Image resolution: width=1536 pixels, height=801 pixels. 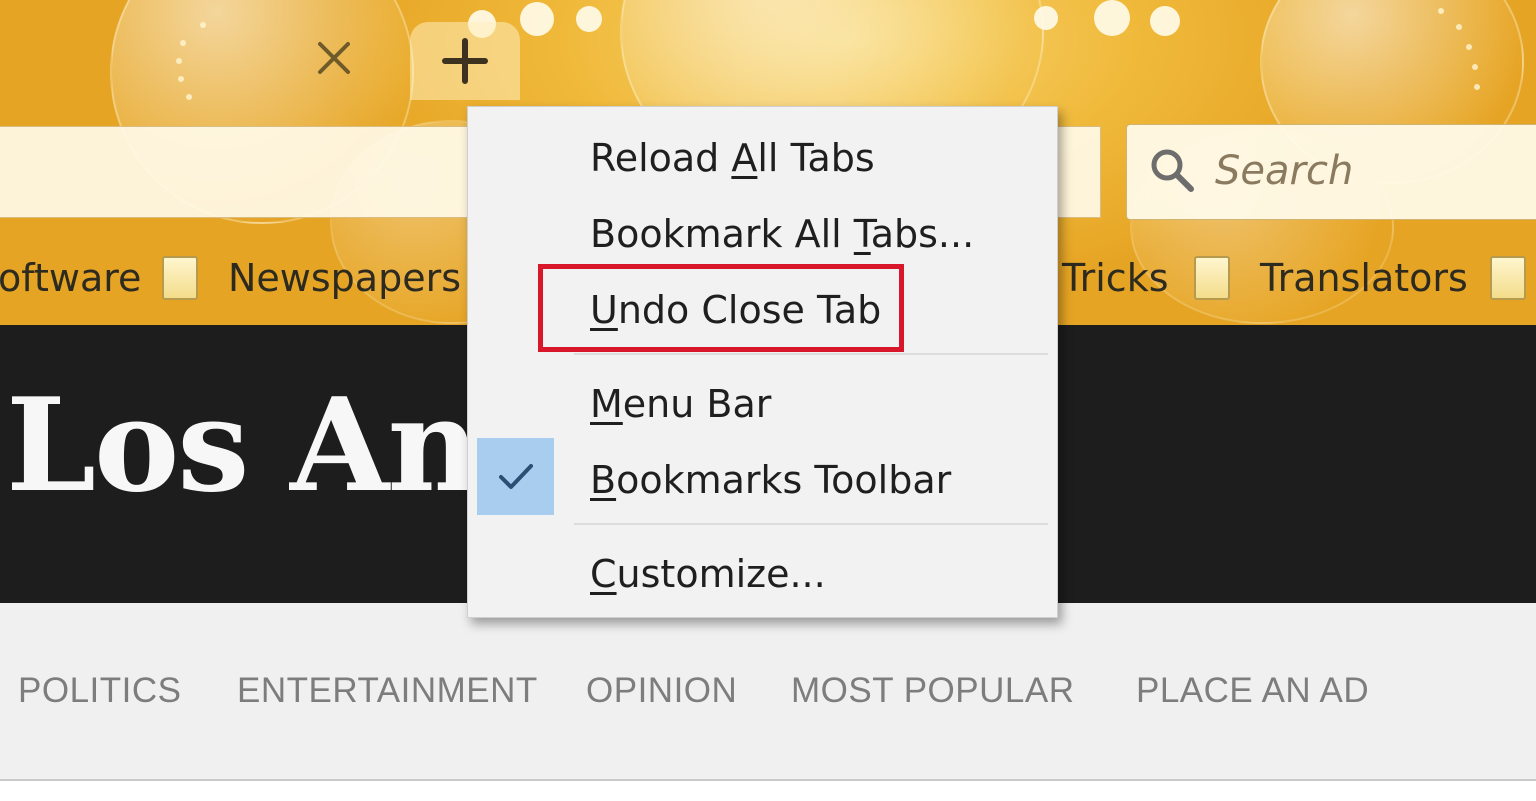 I want to click on new-tab-button, so click(x=465, y=61).